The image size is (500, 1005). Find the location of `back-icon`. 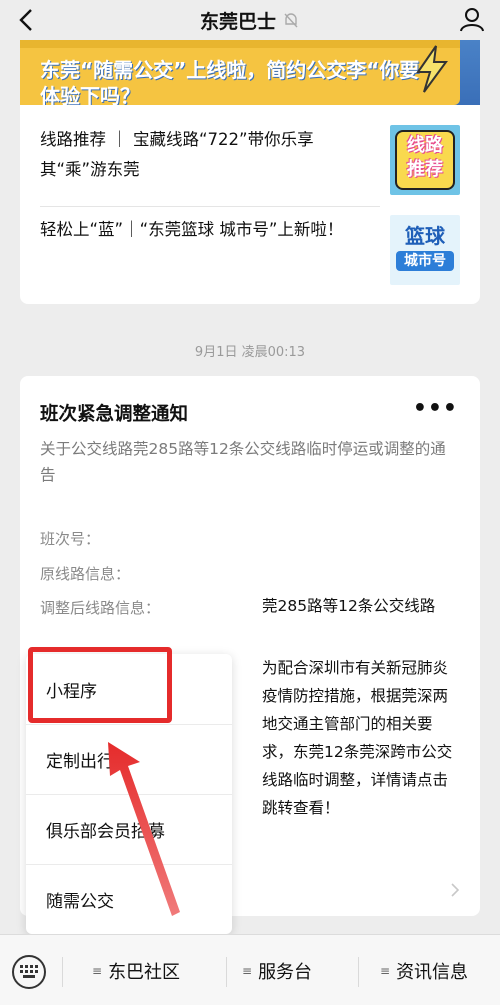

back-icon is located at coordinates (26, 20).